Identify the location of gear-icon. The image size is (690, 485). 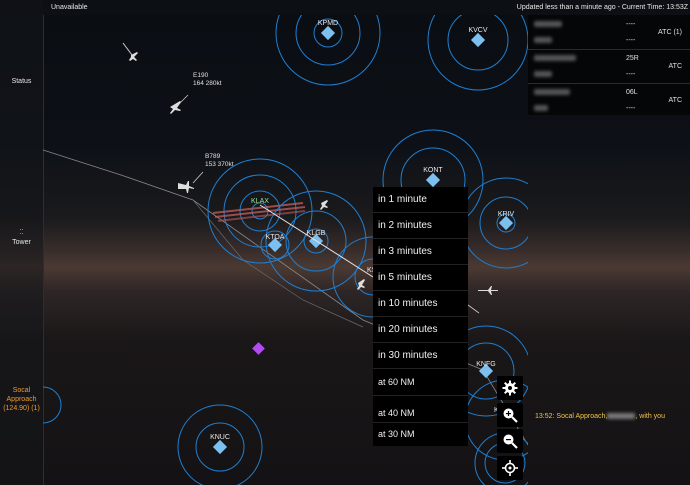
(510, 388).